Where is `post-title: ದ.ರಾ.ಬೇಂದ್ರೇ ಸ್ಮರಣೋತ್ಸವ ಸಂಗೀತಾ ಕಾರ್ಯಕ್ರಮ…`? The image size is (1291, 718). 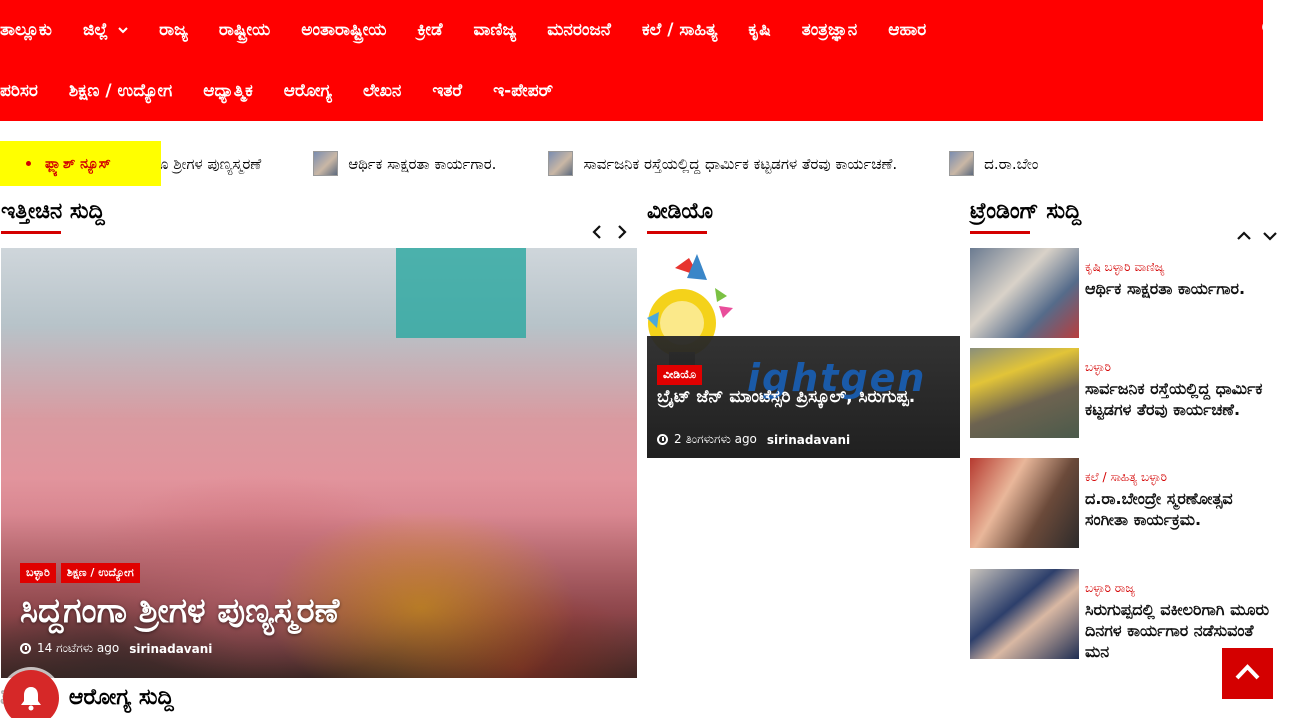 post-title: ದ.ರಾ.ಬೇಂದ್ರೇ ಸ್ಮರಣೋತ್ಸವ ಸಂಗೀತಾ ಕಾರ್ಯಕ್ರಮ… is located at coordinates (1182, 509).